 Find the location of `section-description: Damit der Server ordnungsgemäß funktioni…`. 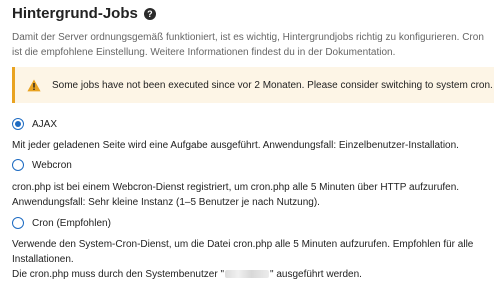

section-description: Damit der Server ordnungsgemäß funktioni… is located at coordinates (248, 45).